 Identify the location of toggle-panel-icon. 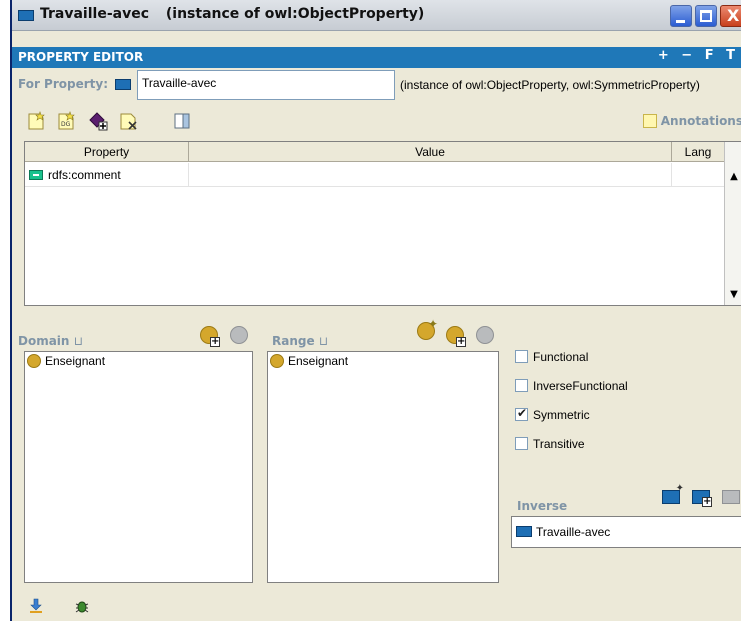
(182, 121).